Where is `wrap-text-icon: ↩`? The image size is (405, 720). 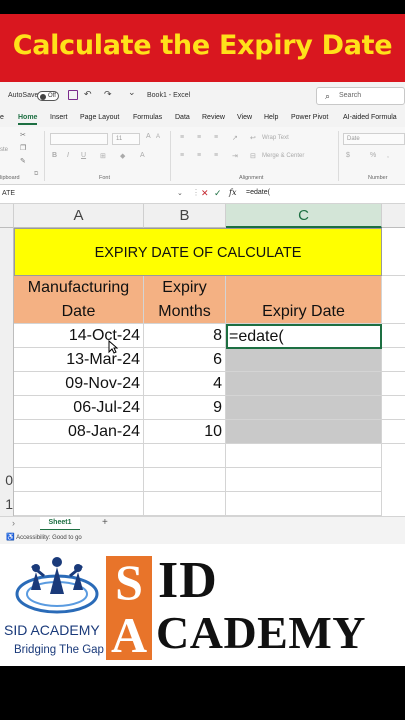 wrap-text-icon: ↩ is located at coordinates (253, 138).